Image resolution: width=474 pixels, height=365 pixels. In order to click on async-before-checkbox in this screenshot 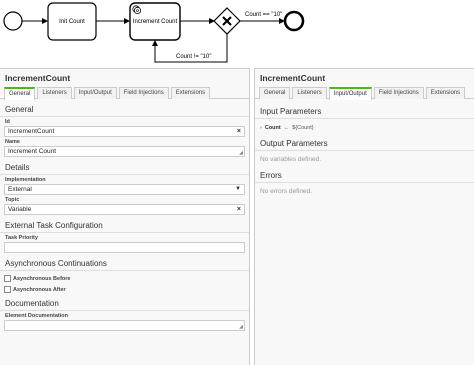, I will do `click(7, 278)`.